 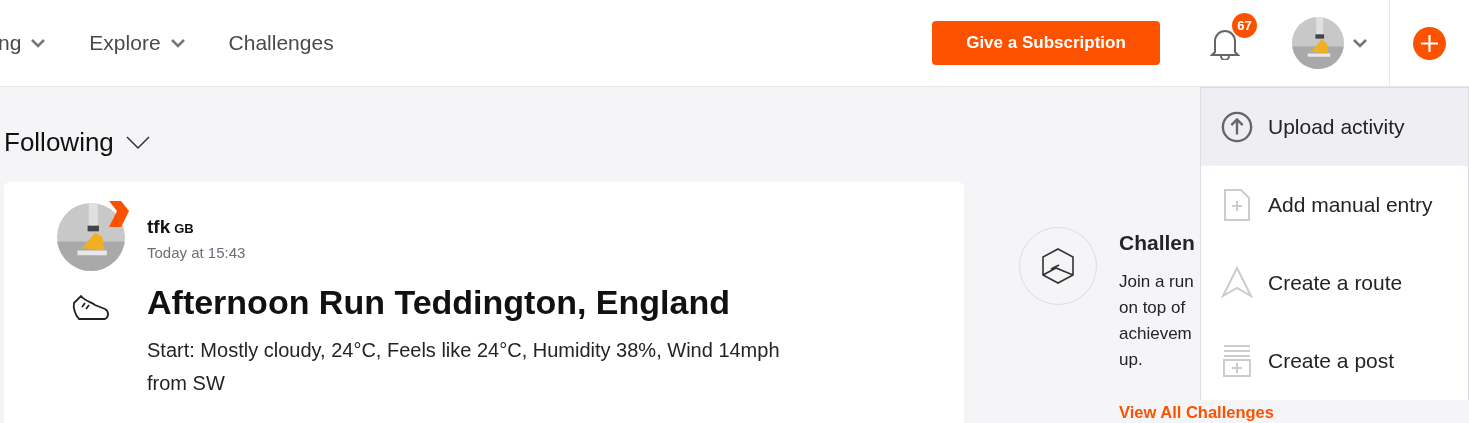 What do you see at coordinates (197, 252) in the screenshot?
I see `activity-time: Today at 15:43` at bounding box center [197, 252].